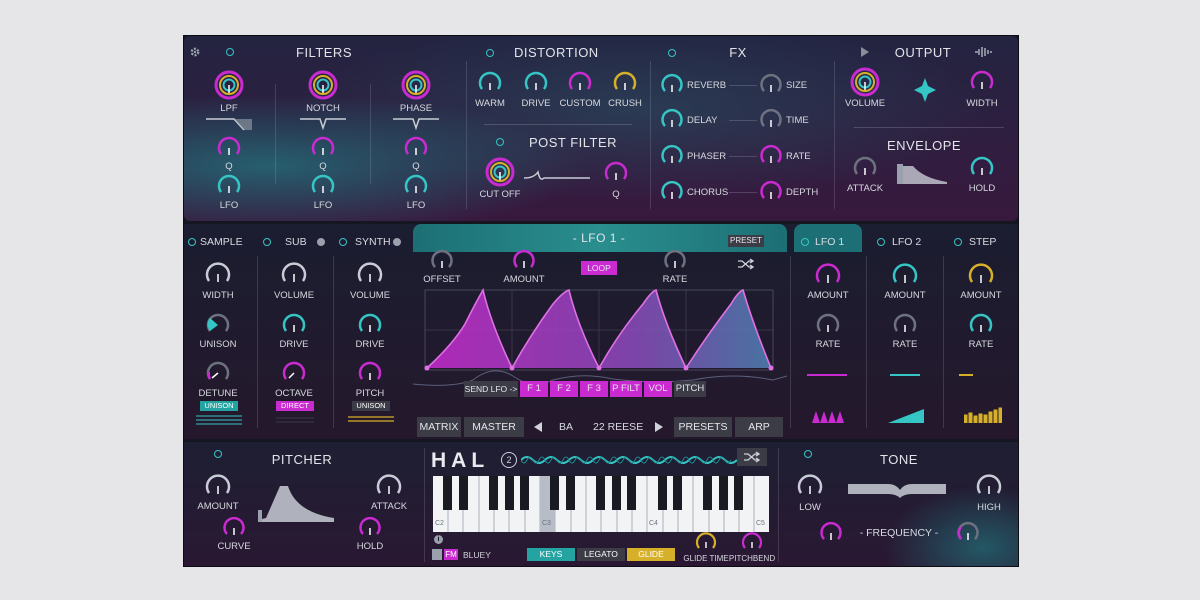 The image size is (1200, 600). Describe the element at coordinates (881, 242) in the screenshot. I see `lfo2-power-toggle` at that location.